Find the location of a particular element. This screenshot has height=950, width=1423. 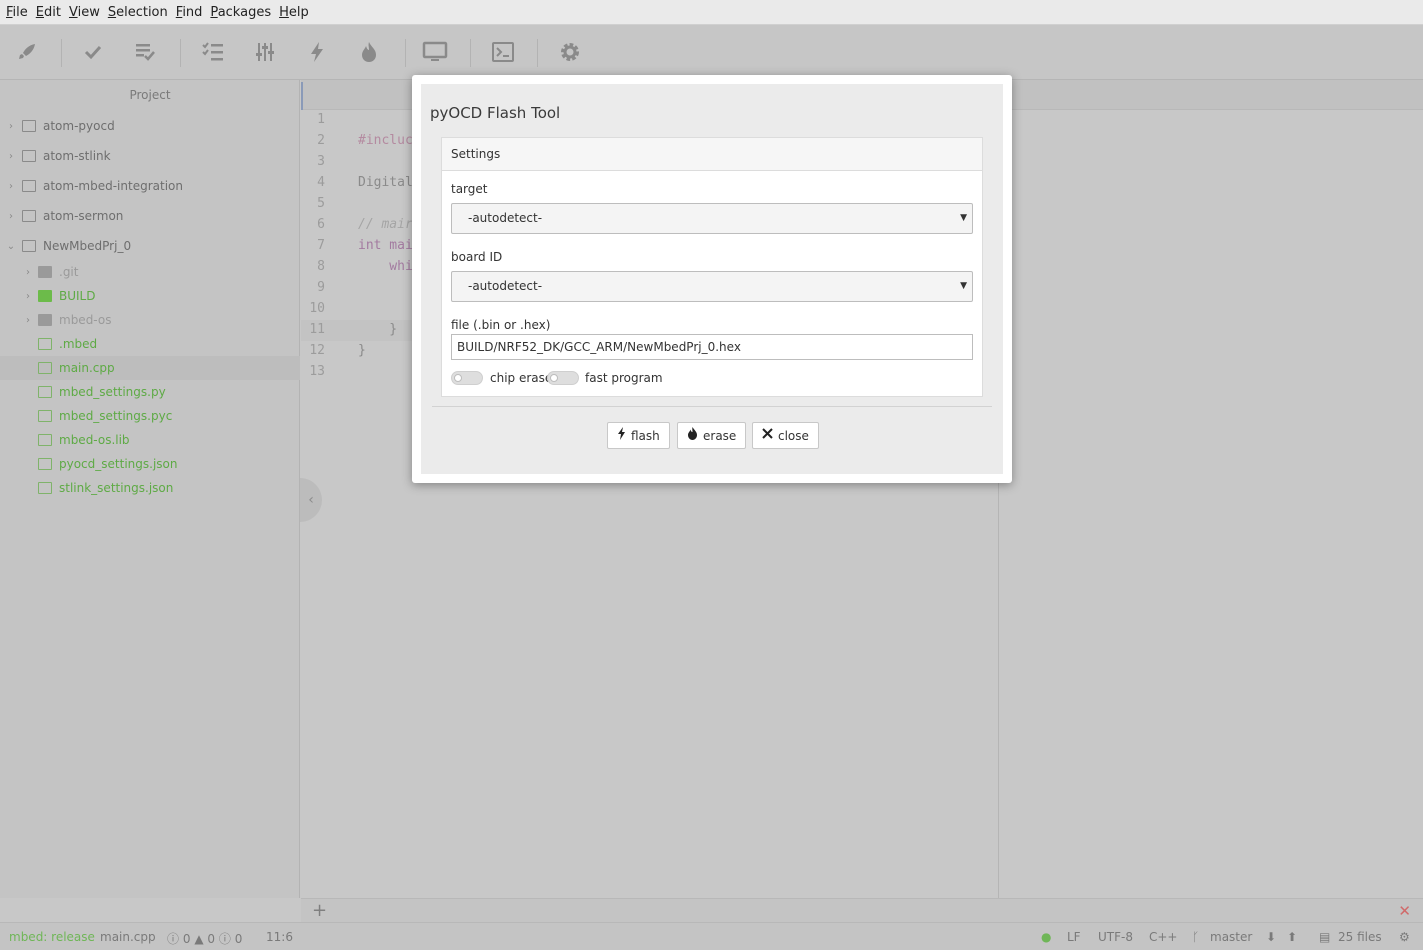

line-number: 11 is located at coordinates (317, 329).